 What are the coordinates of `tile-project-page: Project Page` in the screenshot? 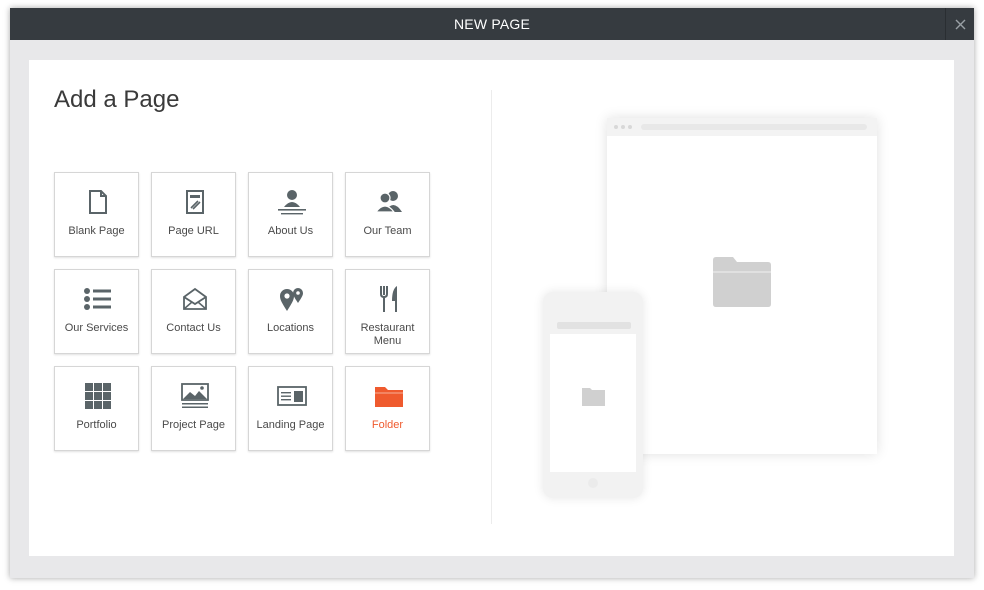 It's located at (193, 408).